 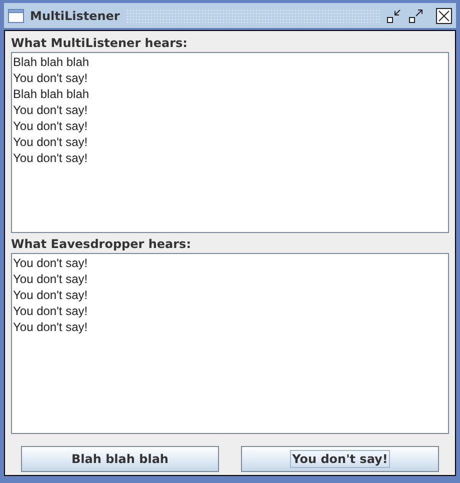 What do you see at coordinates (340, 459) in the screenshot?
I see `action-button: You don't say!` at bounding box center [340, 459].